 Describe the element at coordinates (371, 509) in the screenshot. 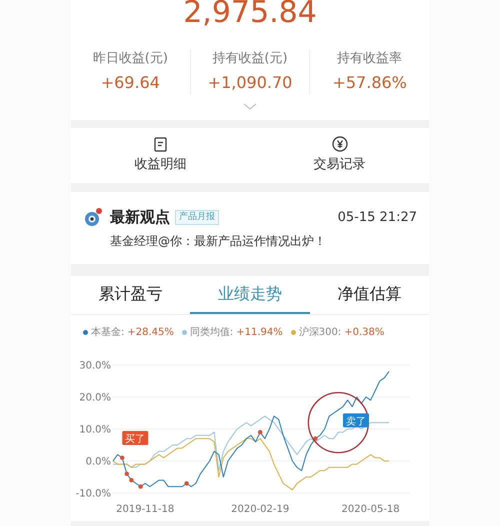

I see `x-axis-label: 2020-05-18` at that location.